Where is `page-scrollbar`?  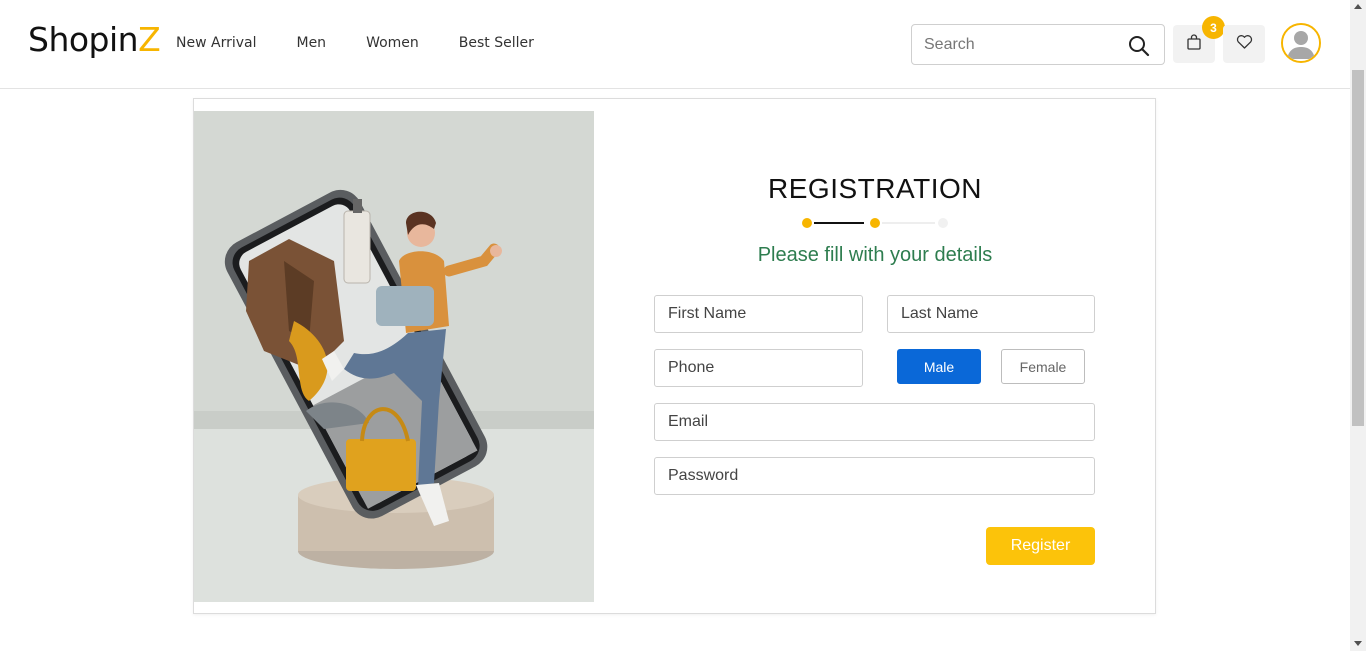 page-scrollbar is located at coordinates (1358, 325).